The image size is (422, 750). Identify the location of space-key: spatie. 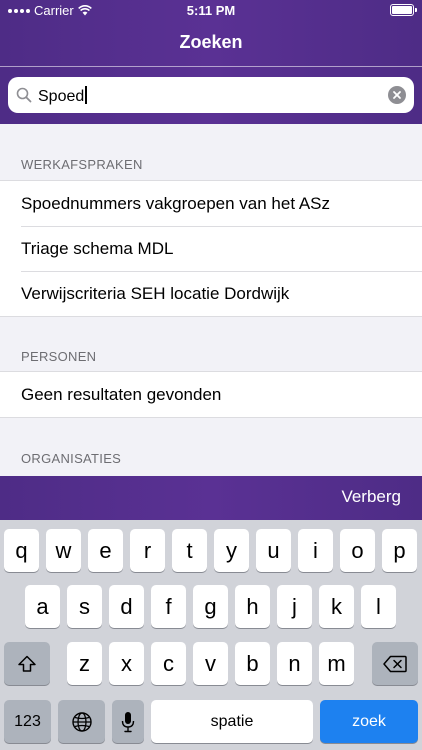
(232, 721).